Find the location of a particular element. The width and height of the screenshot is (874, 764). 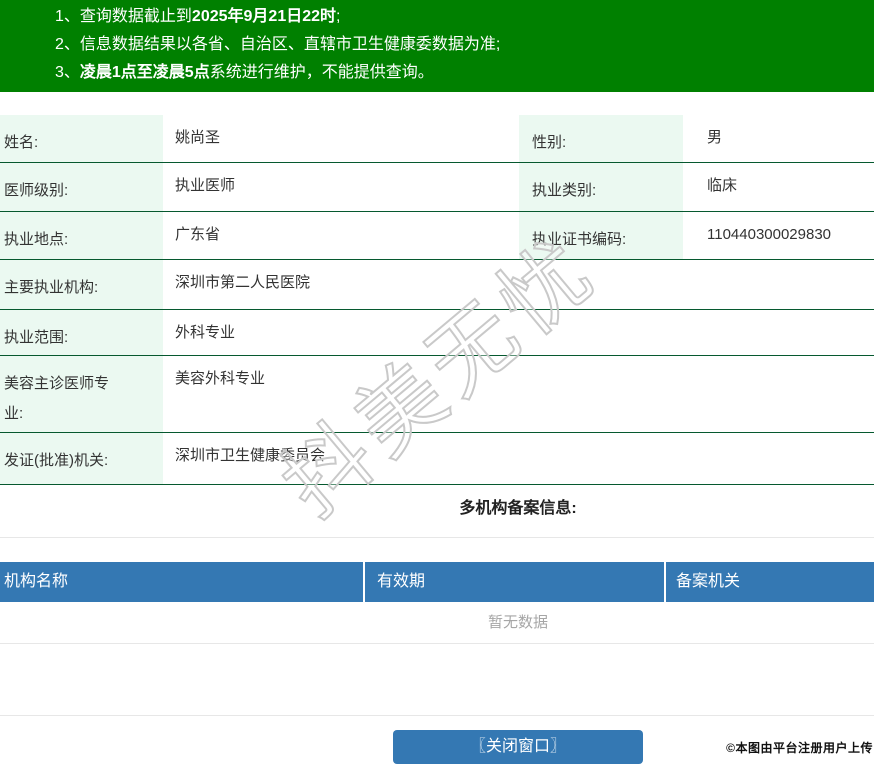

filing-section-title: 多机构备案信息: is located at coordinates (437, 511).